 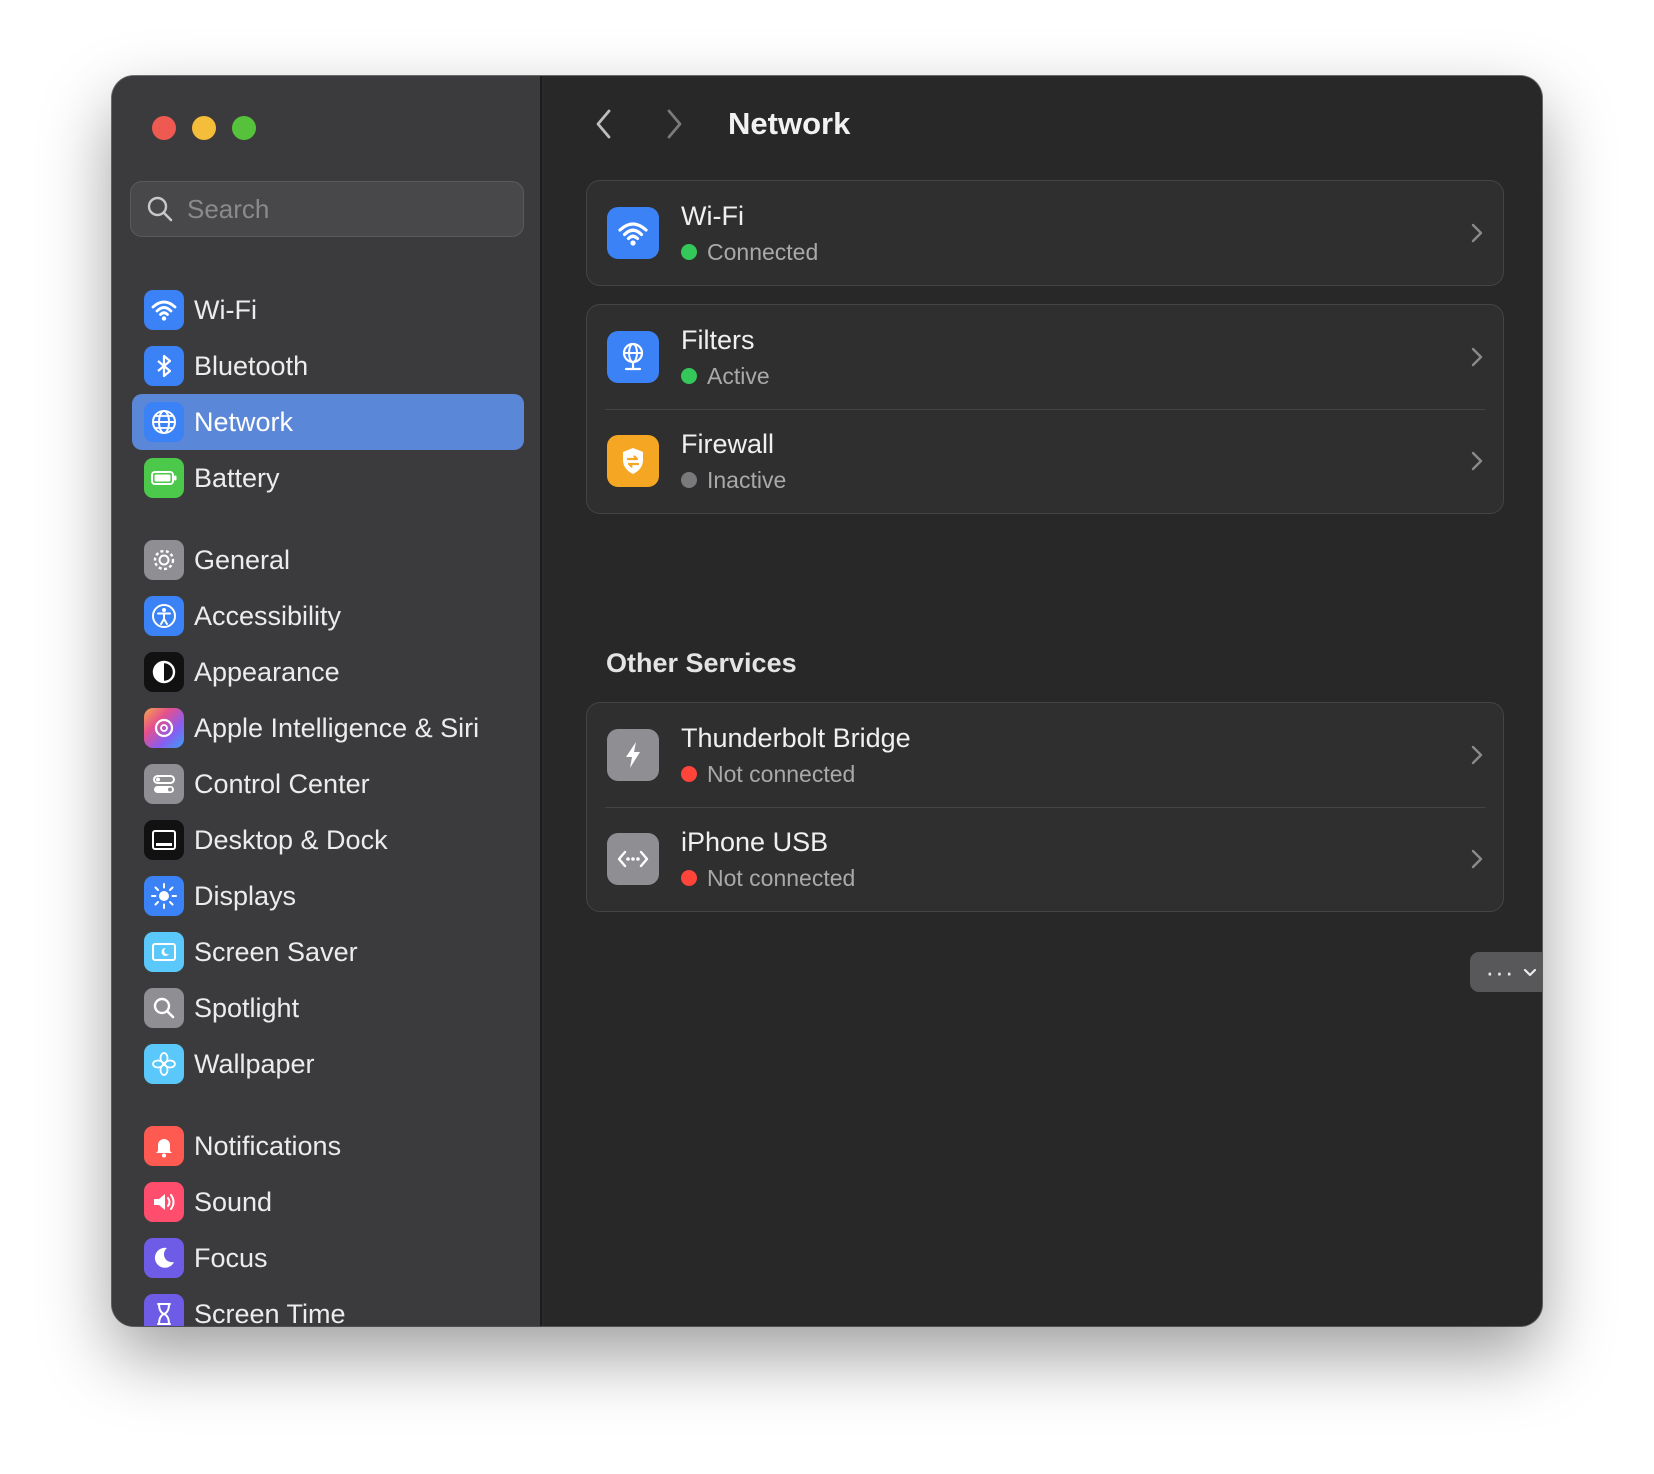 I want to click on security-group: Filters Active Firewall Inactive, so click(x=1045, y=409).